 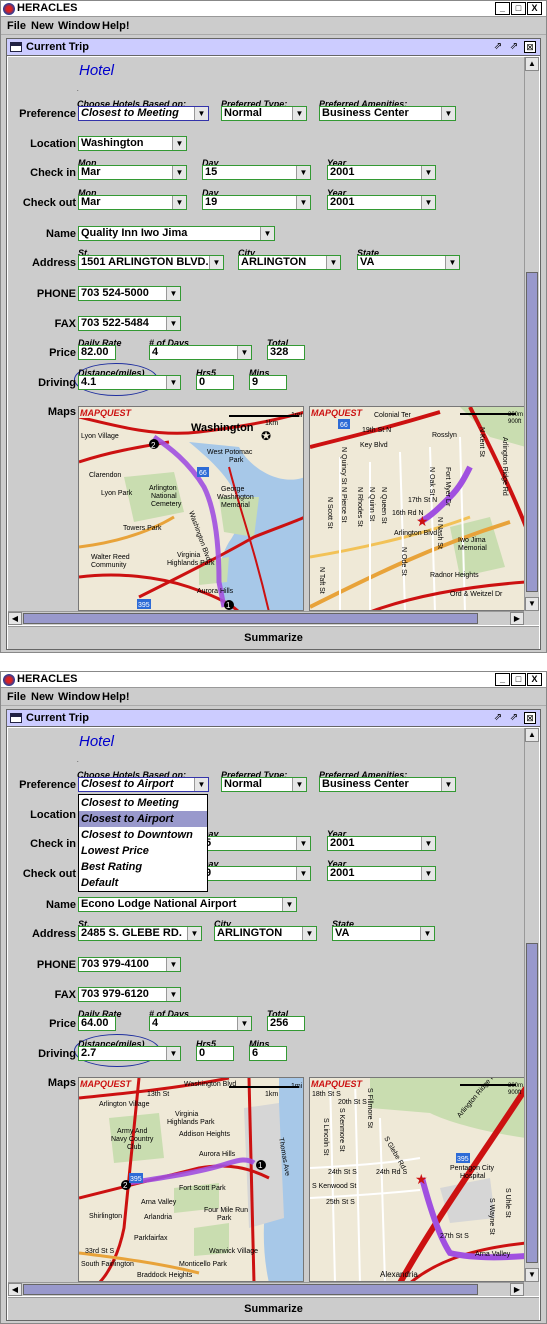 What do you see at coordinates (143, 883) in the screenshot?
I see `dropdown-option: Default` at bounding box center [143, 883].